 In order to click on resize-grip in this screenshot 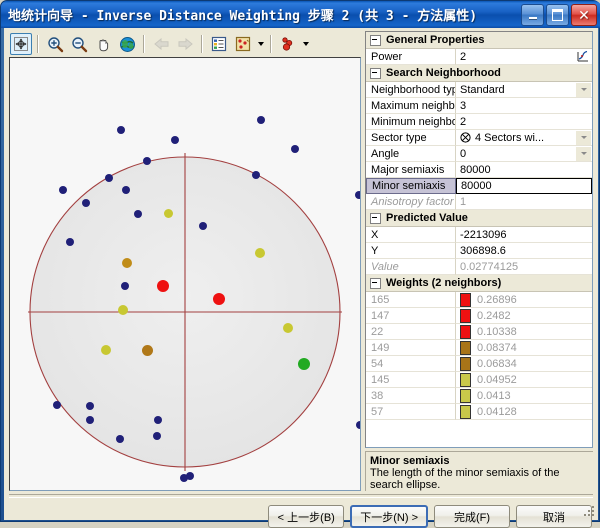, I will do `click(590, 512)`.